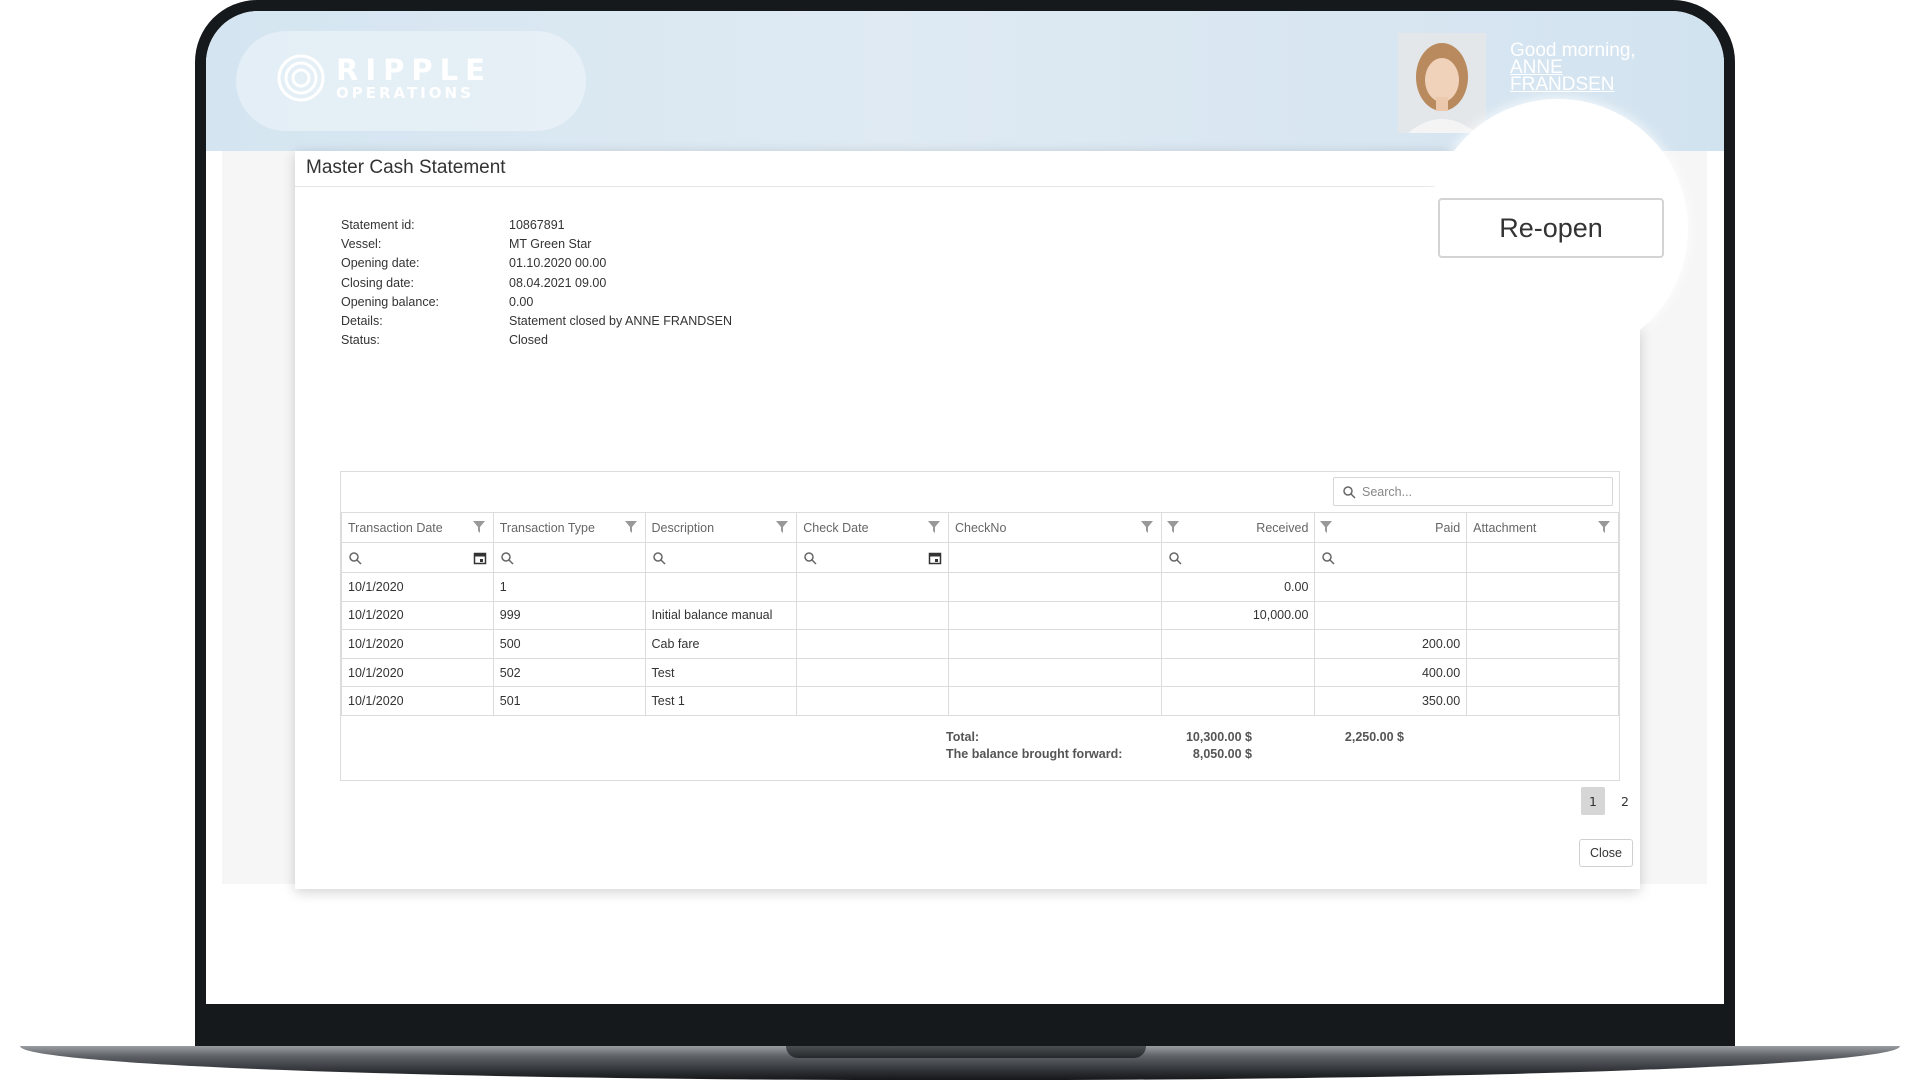 The image size is (1920, 1080). I want to click on cell-transaction-type: 1, so click(569, 587).